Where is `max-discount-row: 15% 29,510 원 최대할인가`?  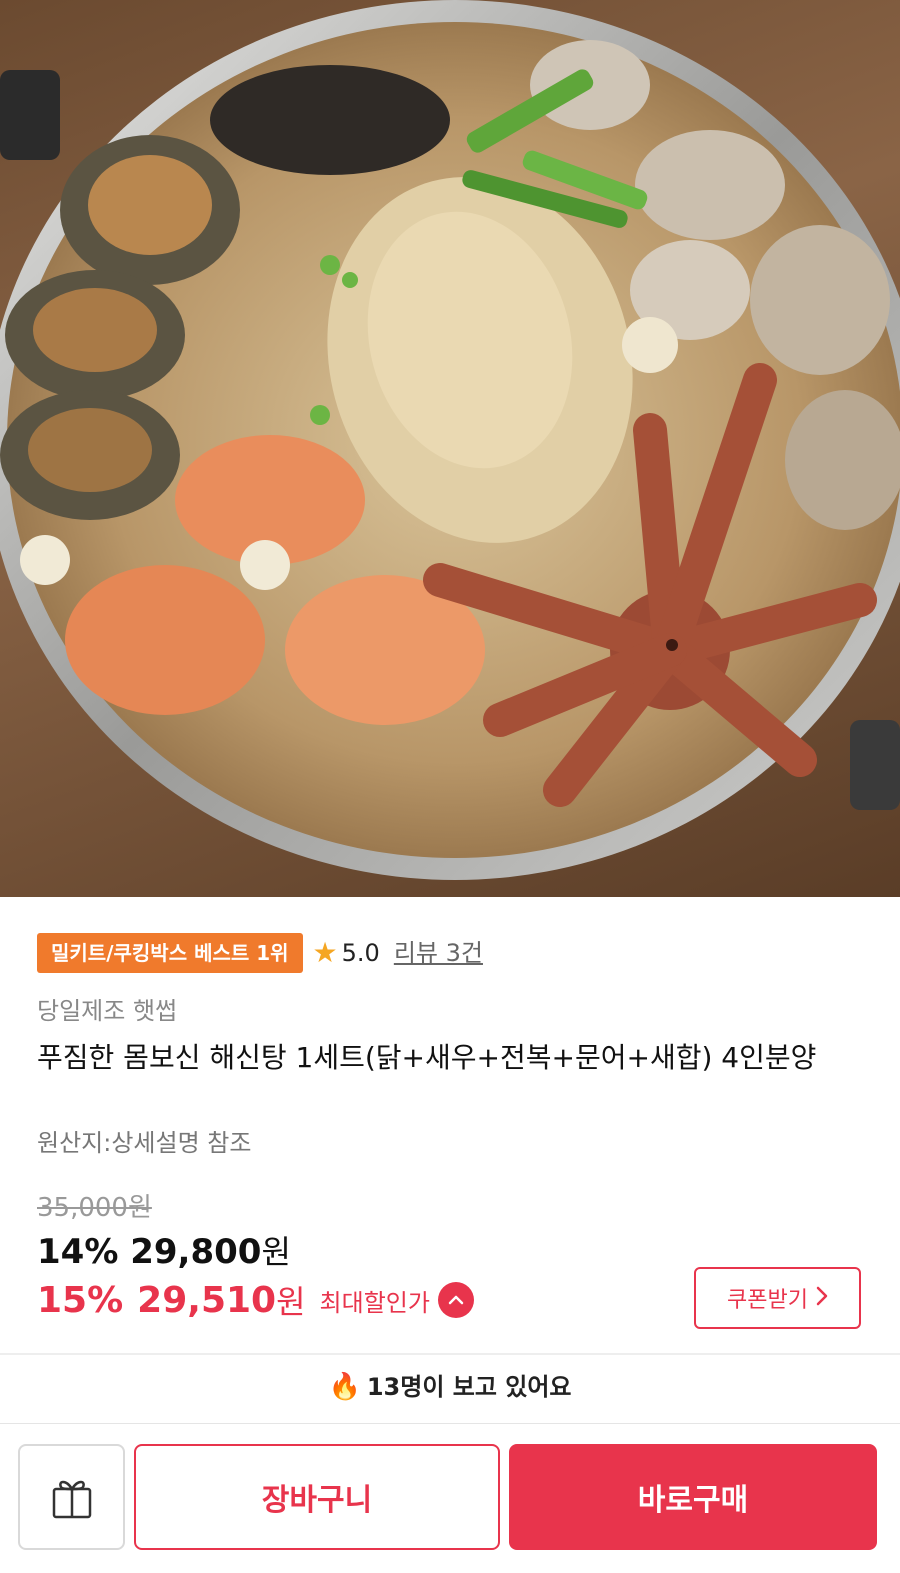
max-discount-row: 15% 29,510 원 최대할인가 is located at coordinates (255, 1300).